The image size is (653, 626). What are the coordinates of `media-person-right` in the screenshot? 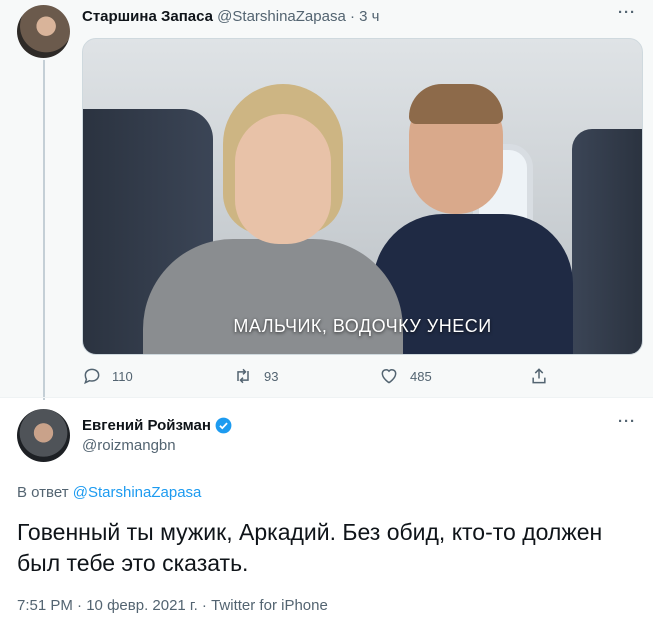 It's located at (473, 216).